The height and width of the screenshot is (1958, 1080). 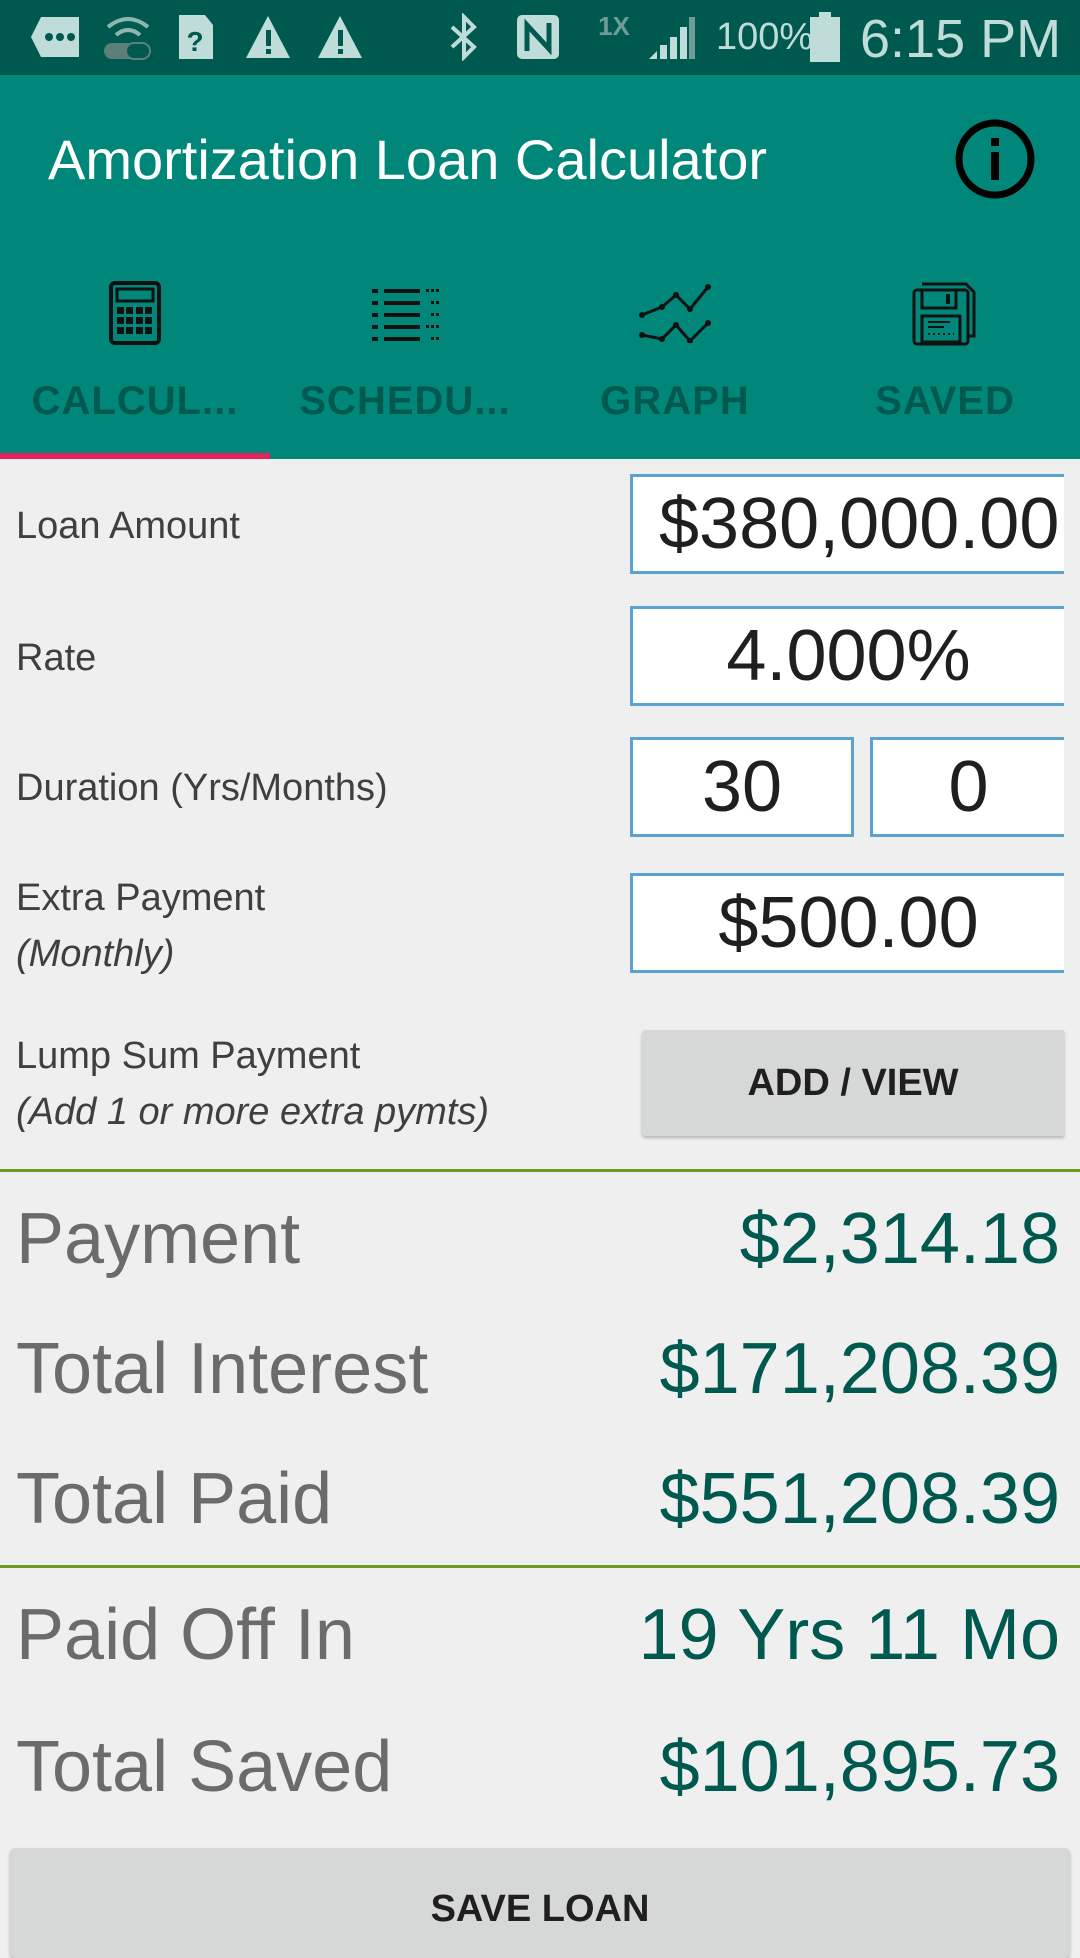 What do you see at coordinates (128, 37) in the screenshot?
I see `wifi-toggle-icon` at bounding box center [128, 37].